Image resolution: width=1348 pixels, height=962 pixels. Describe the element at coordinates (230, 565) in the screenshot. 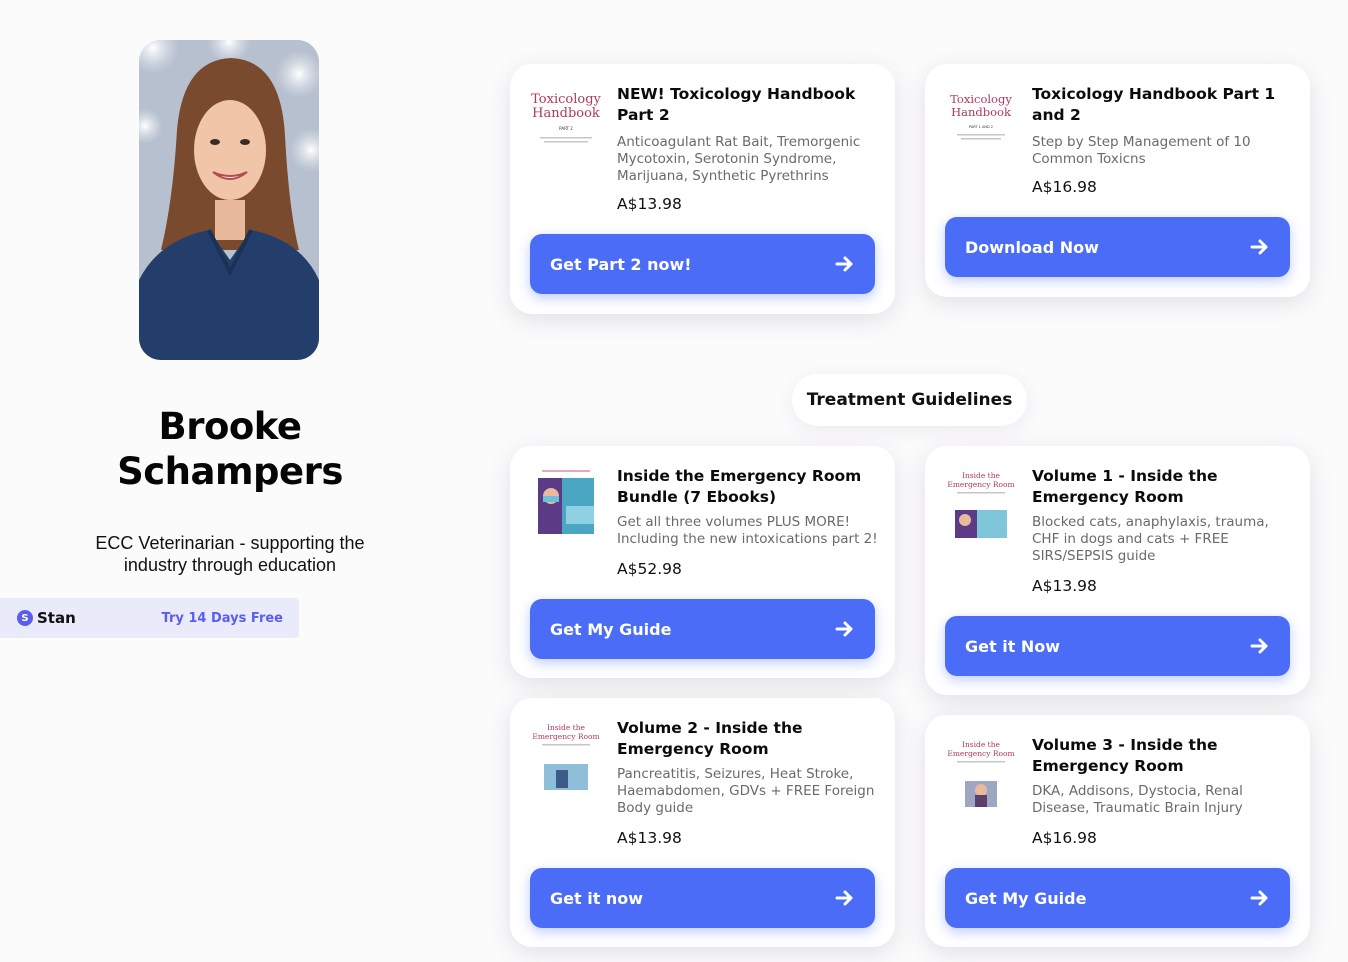

I see `profile-bio-line2: industry through education` at that location.